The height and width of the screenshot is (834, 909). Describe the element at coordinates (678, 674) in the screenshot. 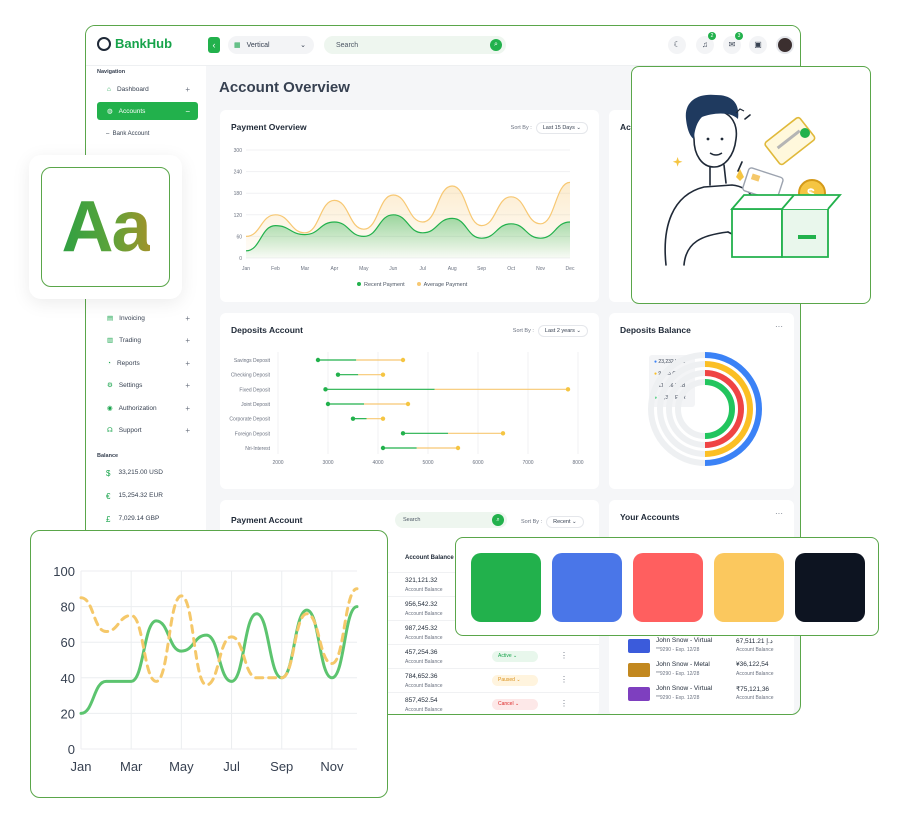

I see `card-number: **9290 - Exp. 12/28` at that location.